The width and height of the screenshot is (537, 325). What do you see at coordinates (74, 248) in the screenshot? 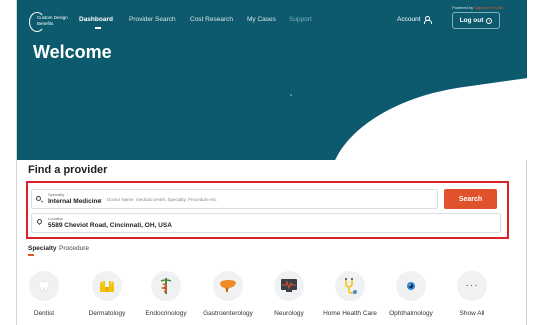
I see `tab-procedure: Procedure` at bounding box center [74, 248].